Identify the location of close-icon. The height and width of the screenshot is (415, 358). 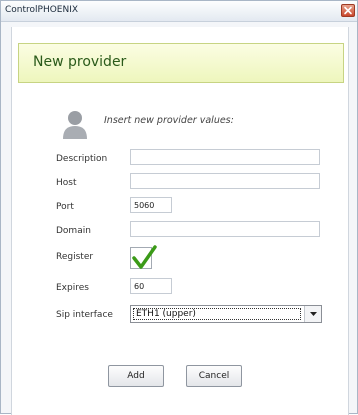
(348, 10).